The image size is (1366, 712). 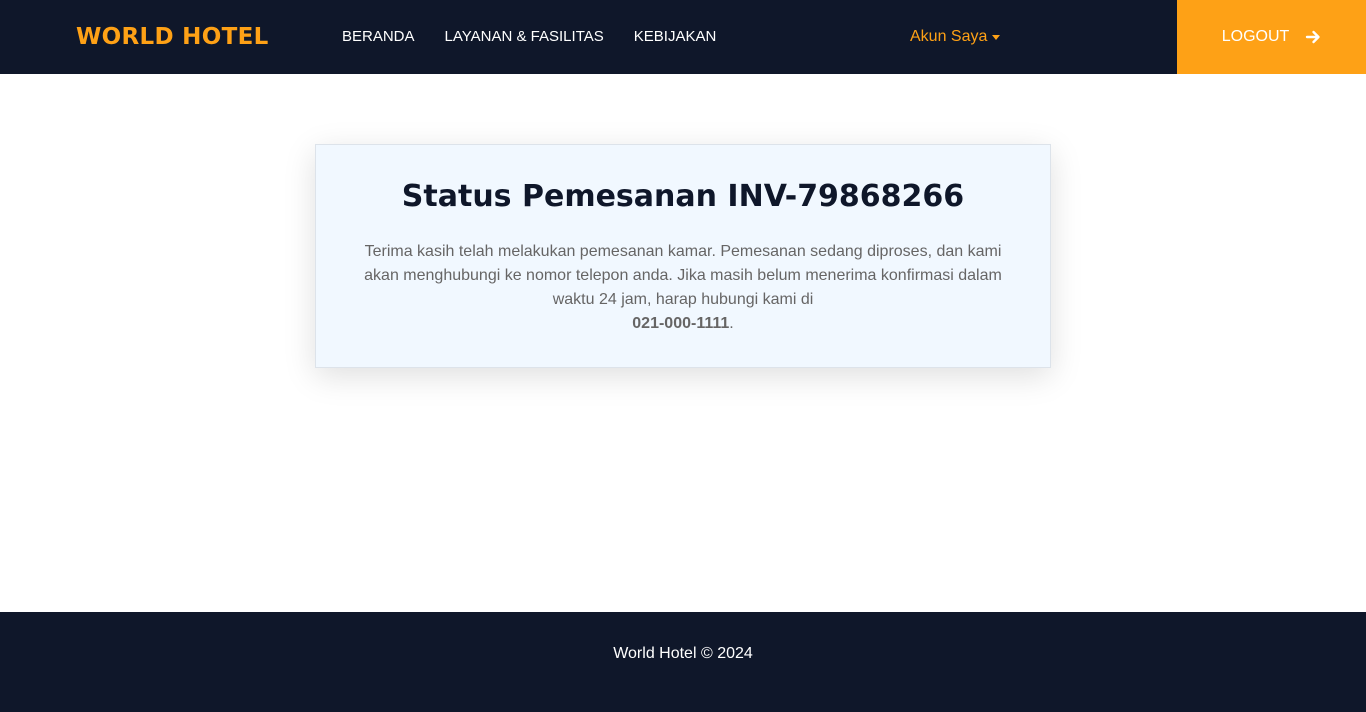 What do you see at coordinates (172, 37) in the screenshot?
I see `brand-logo: WORLD HOTEL` at bounding box center [172, 37].